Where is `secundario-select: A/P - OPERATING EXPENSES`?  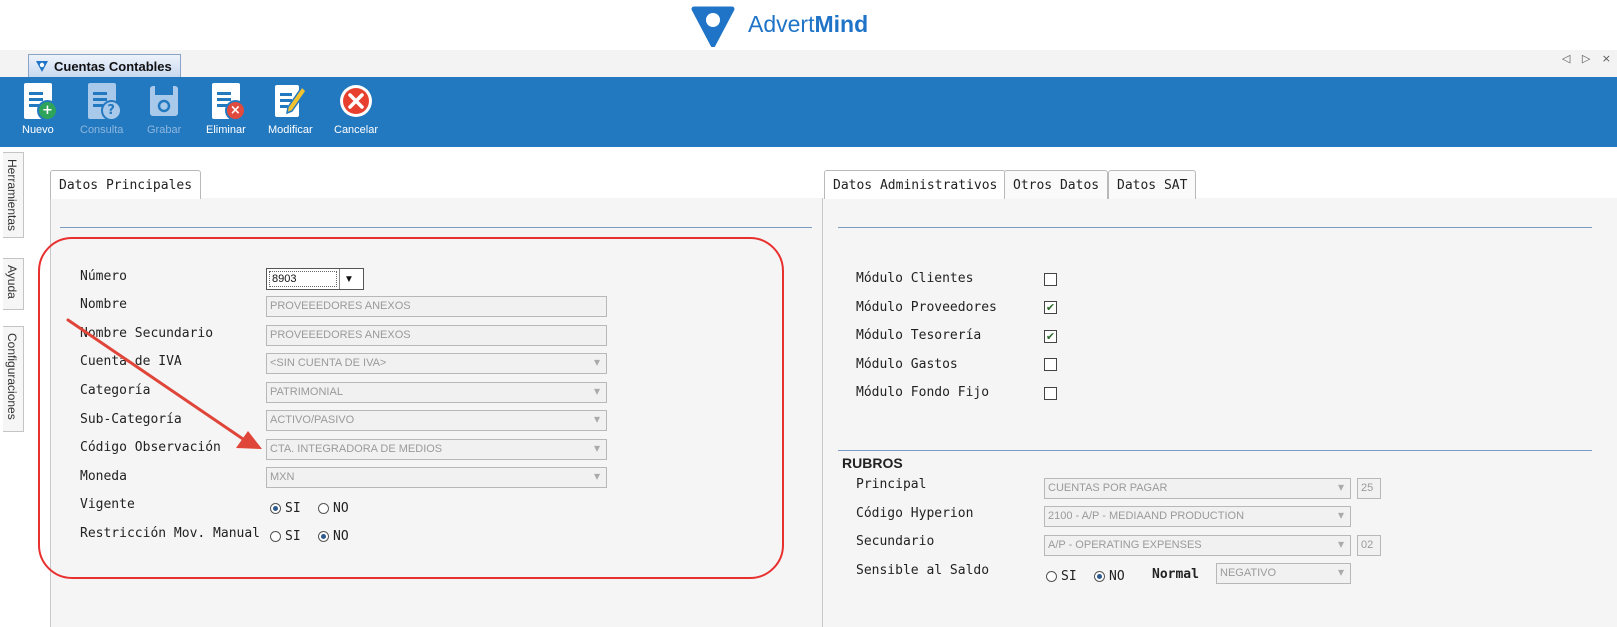
secundario-select: A/P - OPERATING EXPENSES is located at coordinates (1197, 545).